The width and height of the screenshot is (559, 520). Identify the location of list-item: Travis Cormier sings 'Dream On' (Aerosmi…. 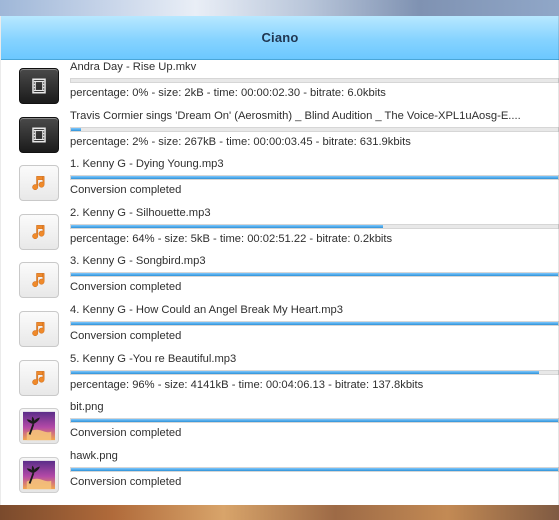
(280, 133).